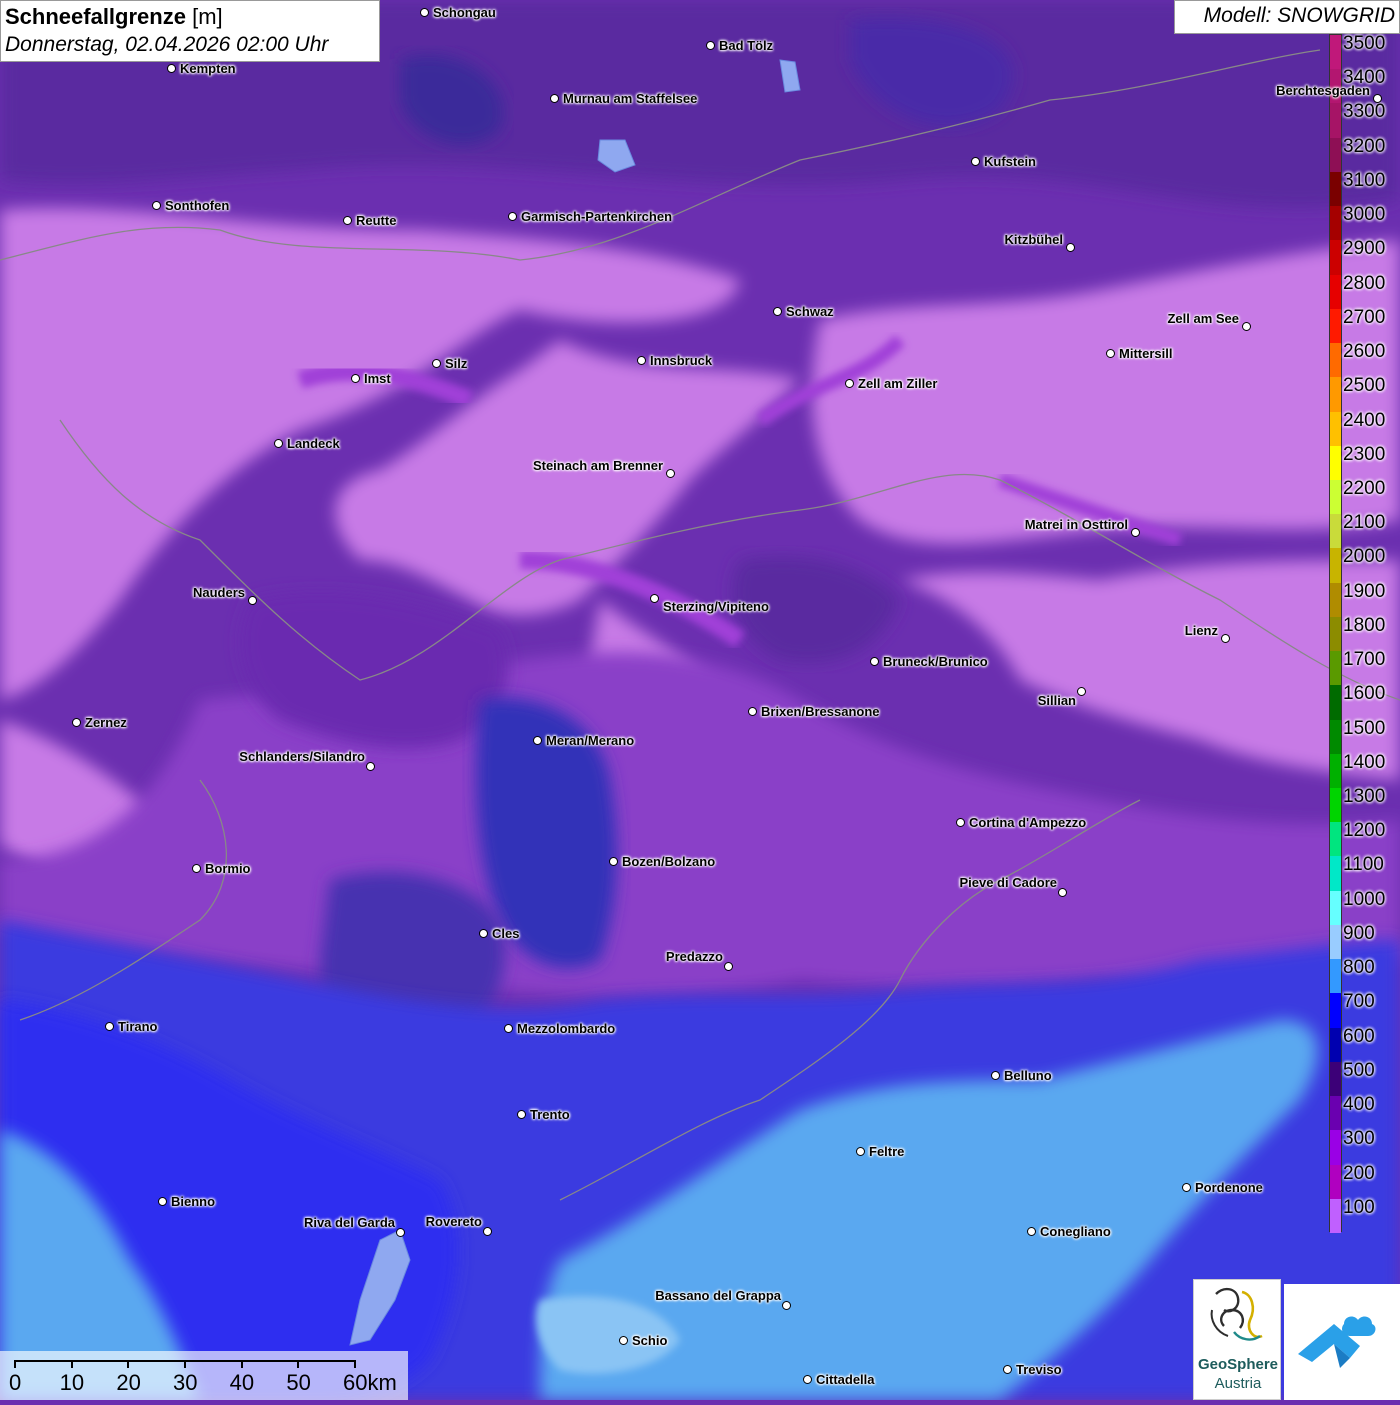  I want to click on city-label: Conegliano, so click(1075, 1231).